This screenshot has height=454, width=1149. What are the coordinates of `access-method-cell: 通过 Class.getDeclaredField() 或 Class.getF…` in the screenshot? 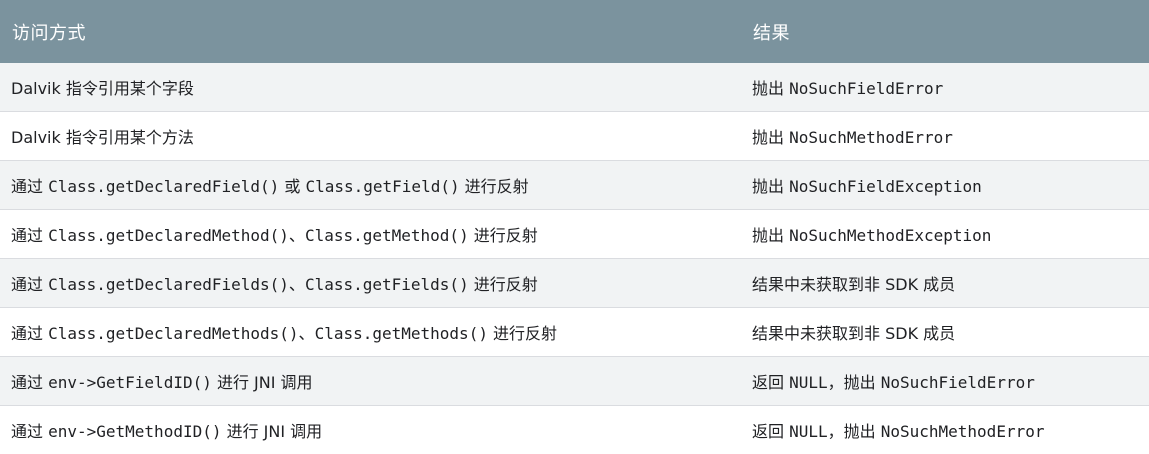 It's located at (370, 185).